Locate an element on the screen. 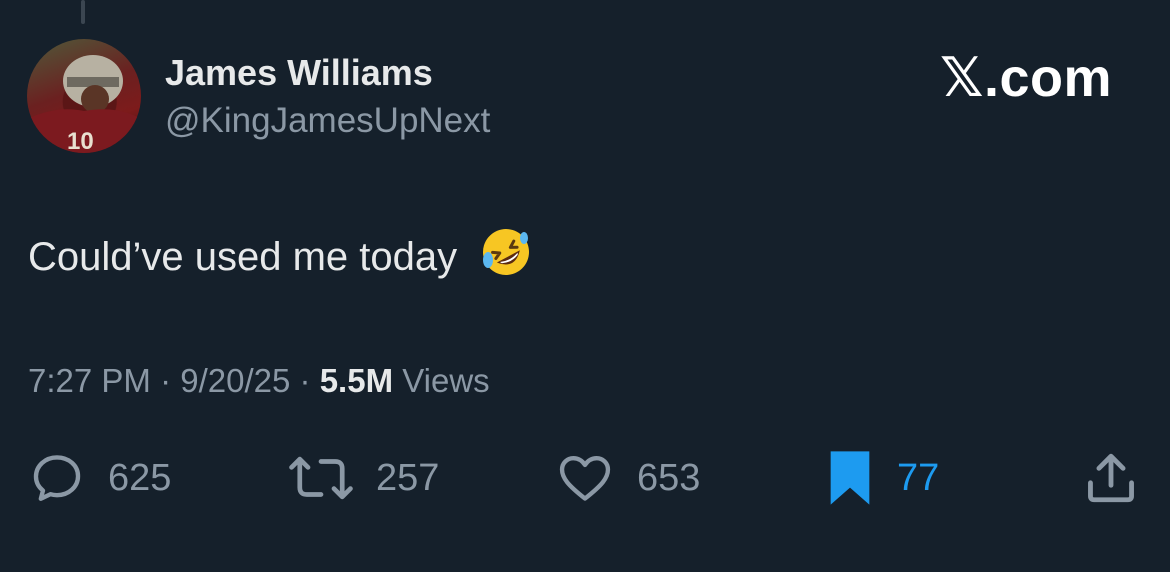 The width and height of the screenshot is (1170, 572). author-display-name: James Williams is located at coordinates (299, 73).